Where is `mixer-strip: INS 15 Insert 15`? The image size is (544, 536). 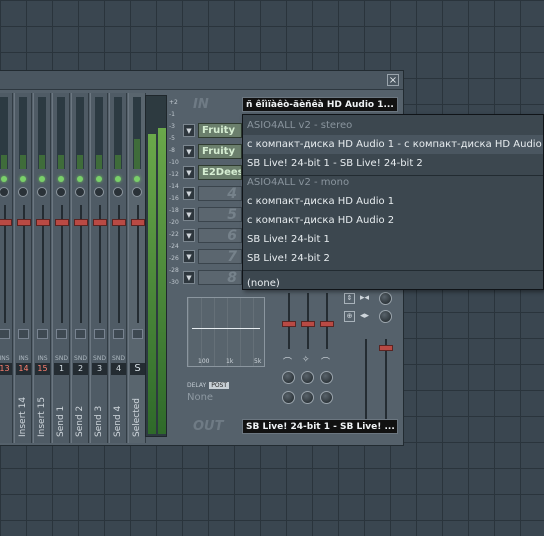 mixer-strip: INS 15 Insert 15 is located at coordinates (42, 268).